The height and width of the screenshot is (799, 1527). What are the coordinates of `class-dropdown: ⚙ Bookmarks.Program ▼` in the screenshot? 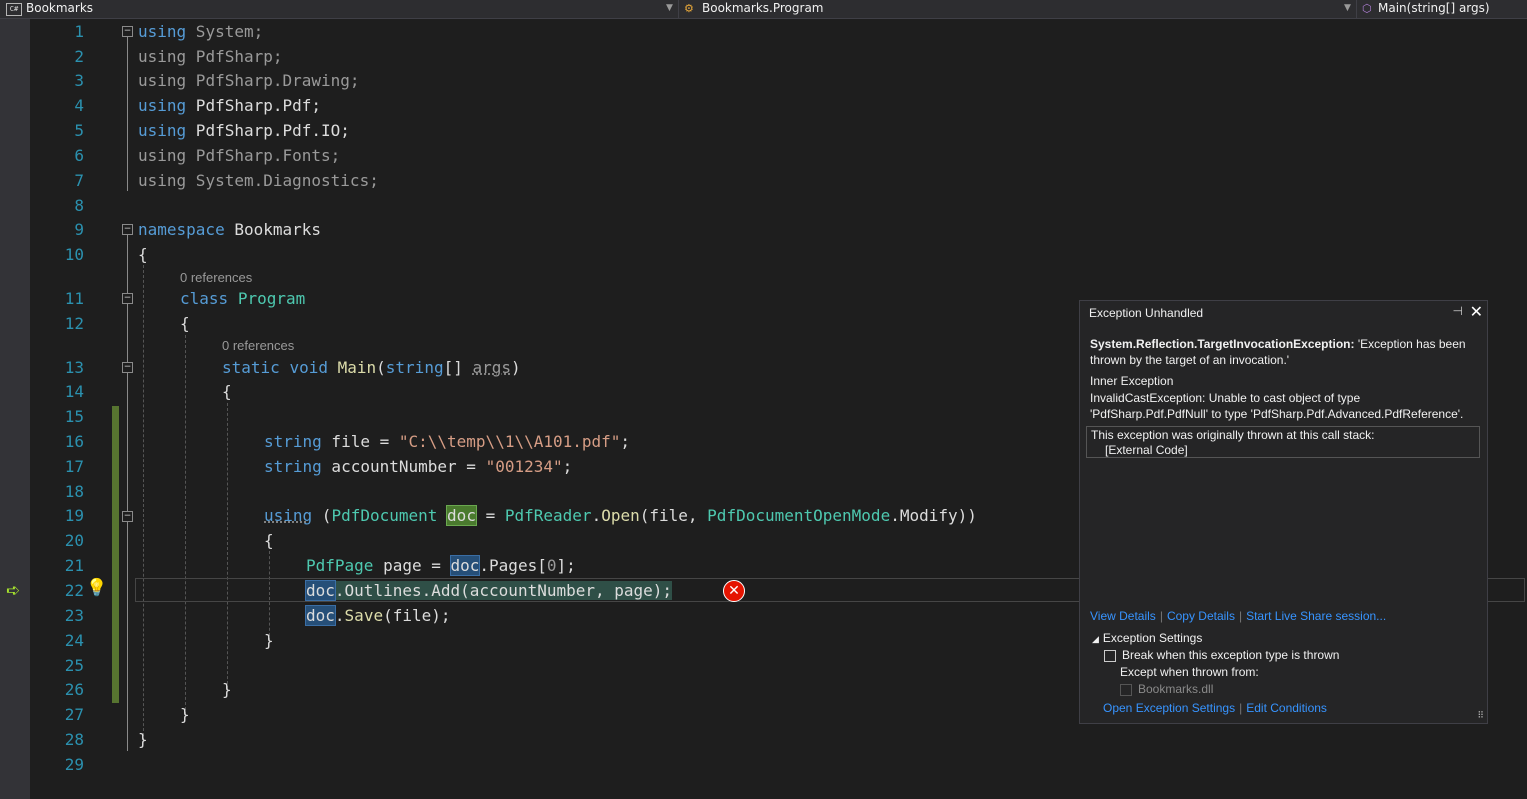 It's located at (1018, 9).